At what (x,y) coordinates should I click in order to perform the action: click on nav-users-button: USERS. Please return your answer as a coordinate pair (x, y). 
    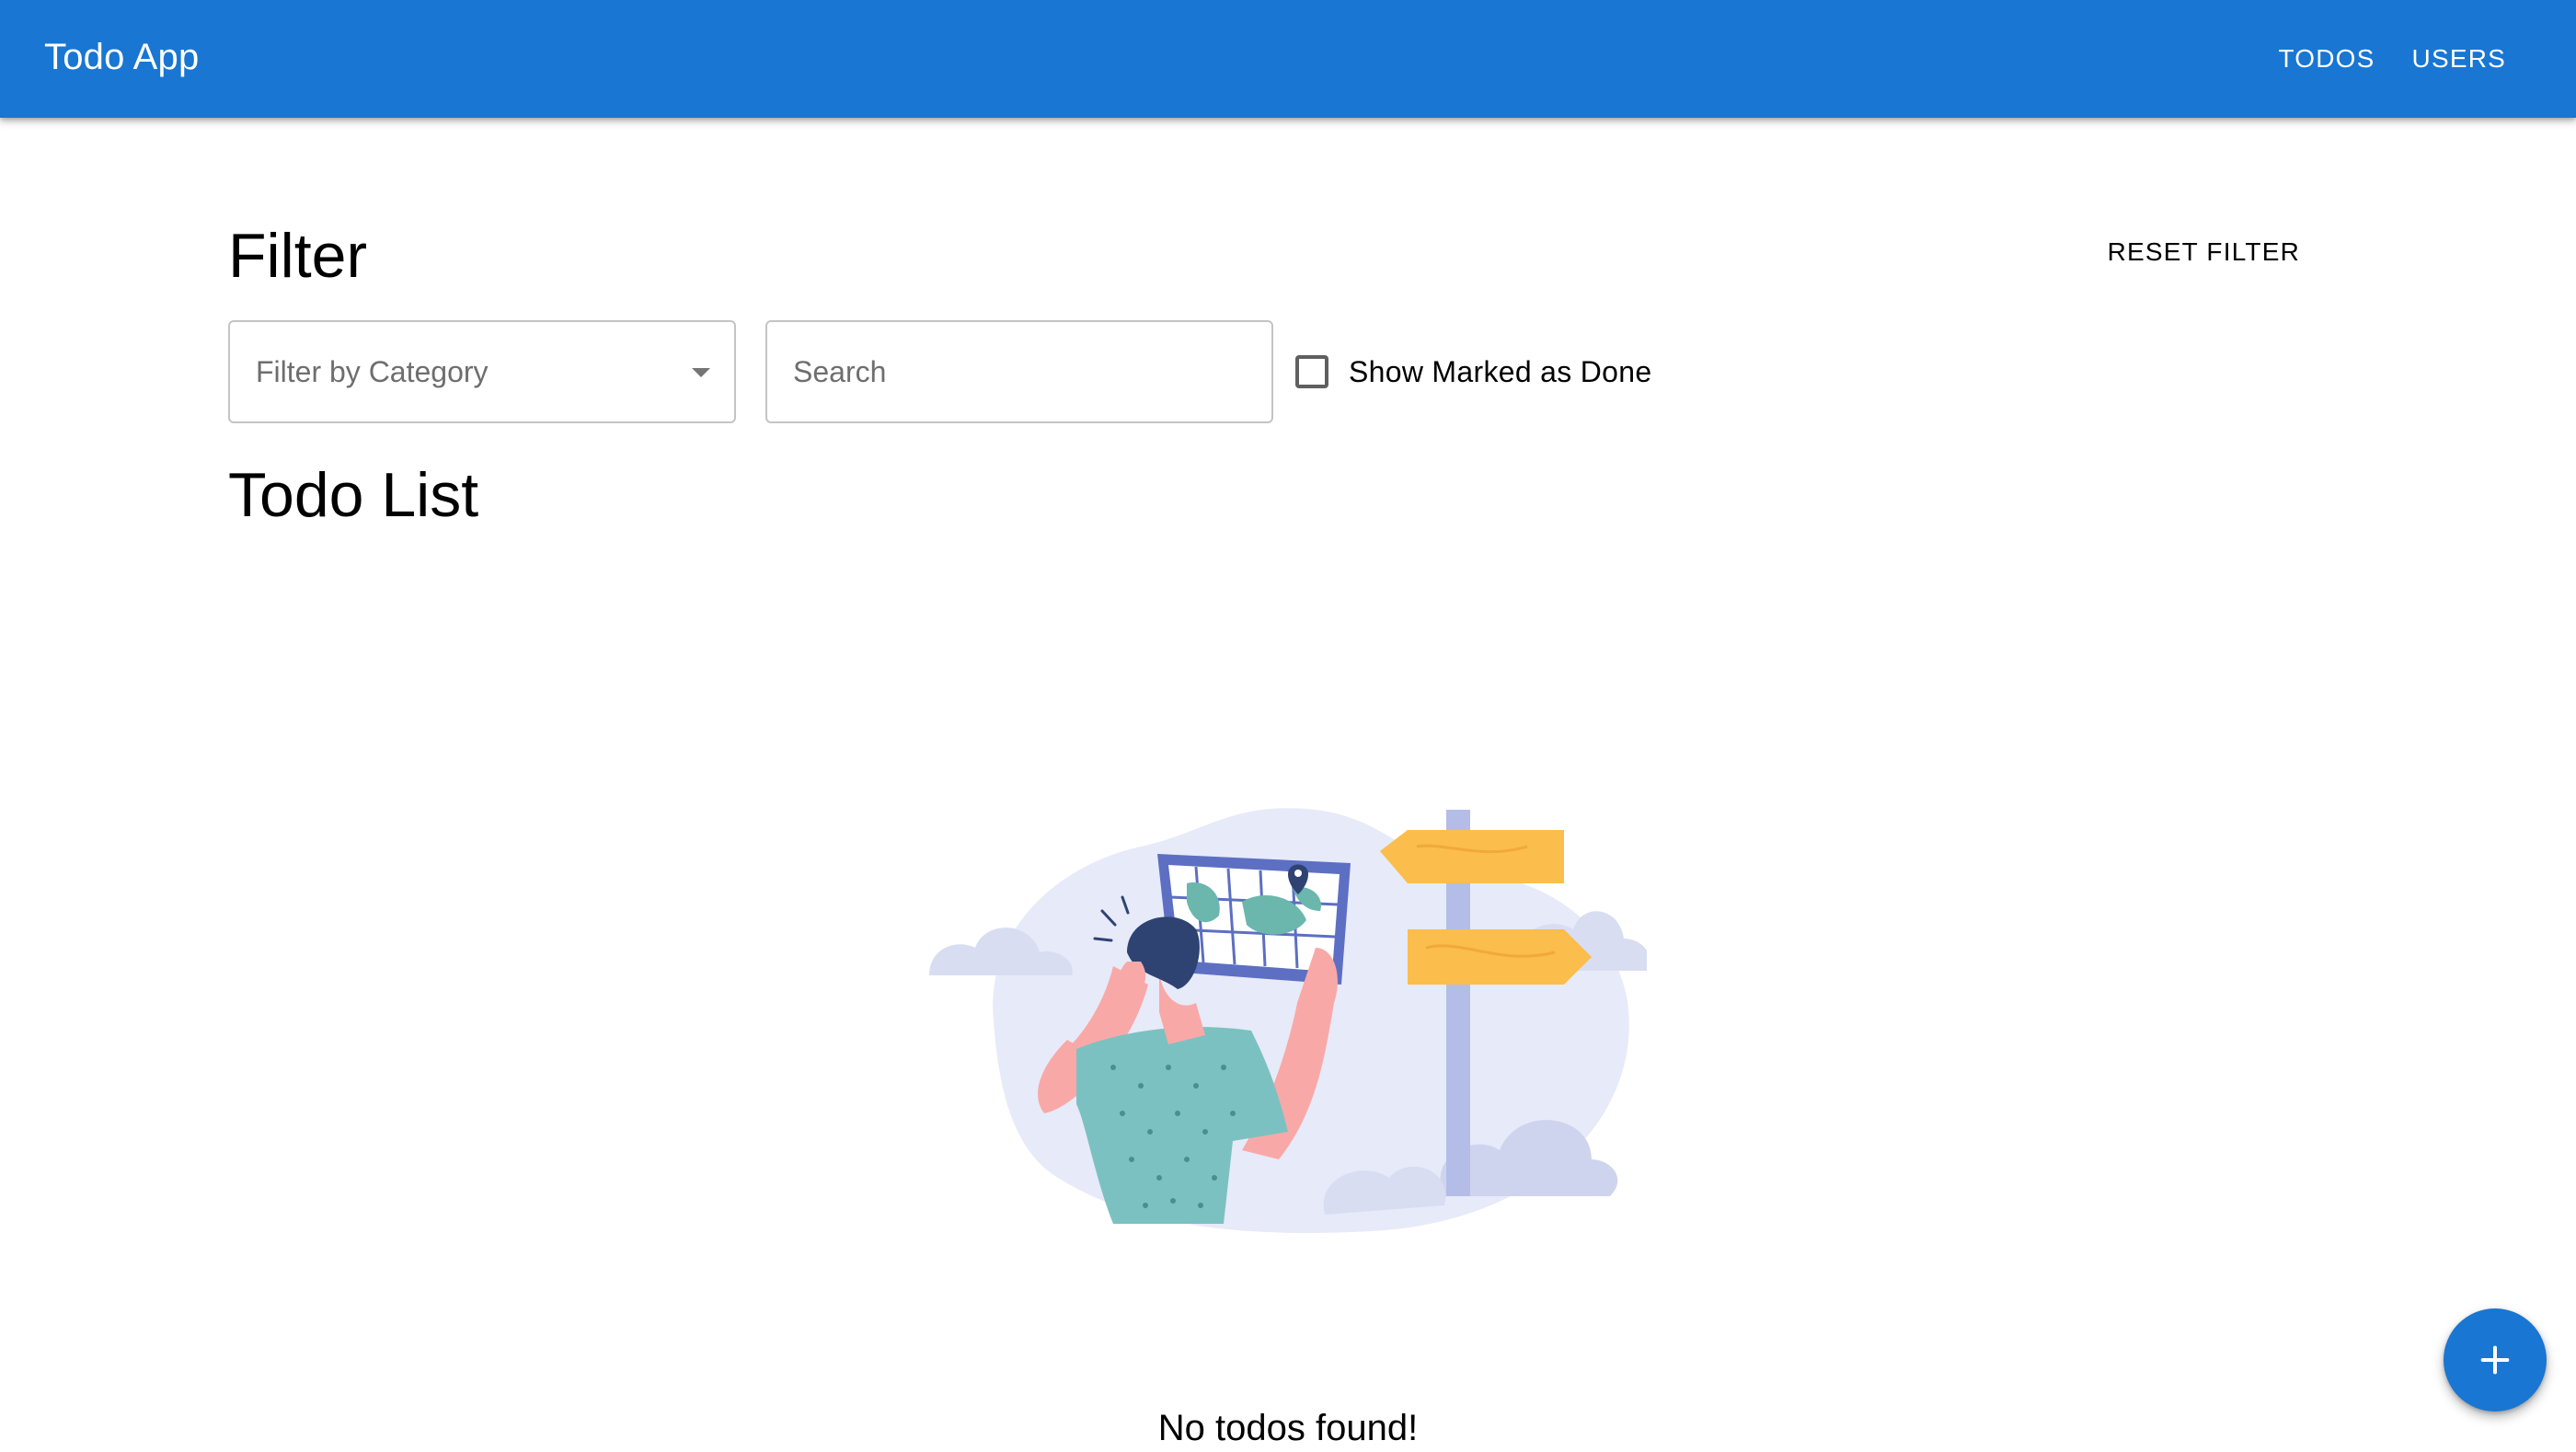
    Looking at the image, I should click on (2459, 58).